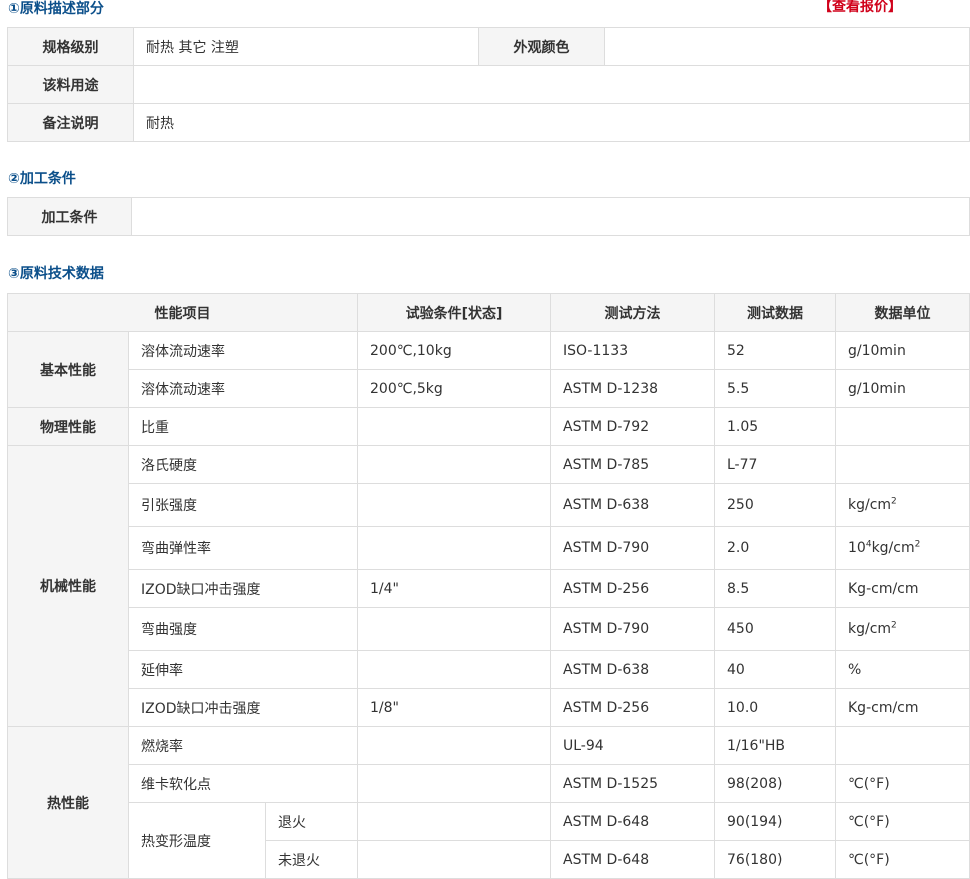 The width and height of the screenshot is (970, 879). What do you see at coordinates (70, 122) in the screenshot?
I see `notes-label: 备注说明` at bounding box center [70, 122].